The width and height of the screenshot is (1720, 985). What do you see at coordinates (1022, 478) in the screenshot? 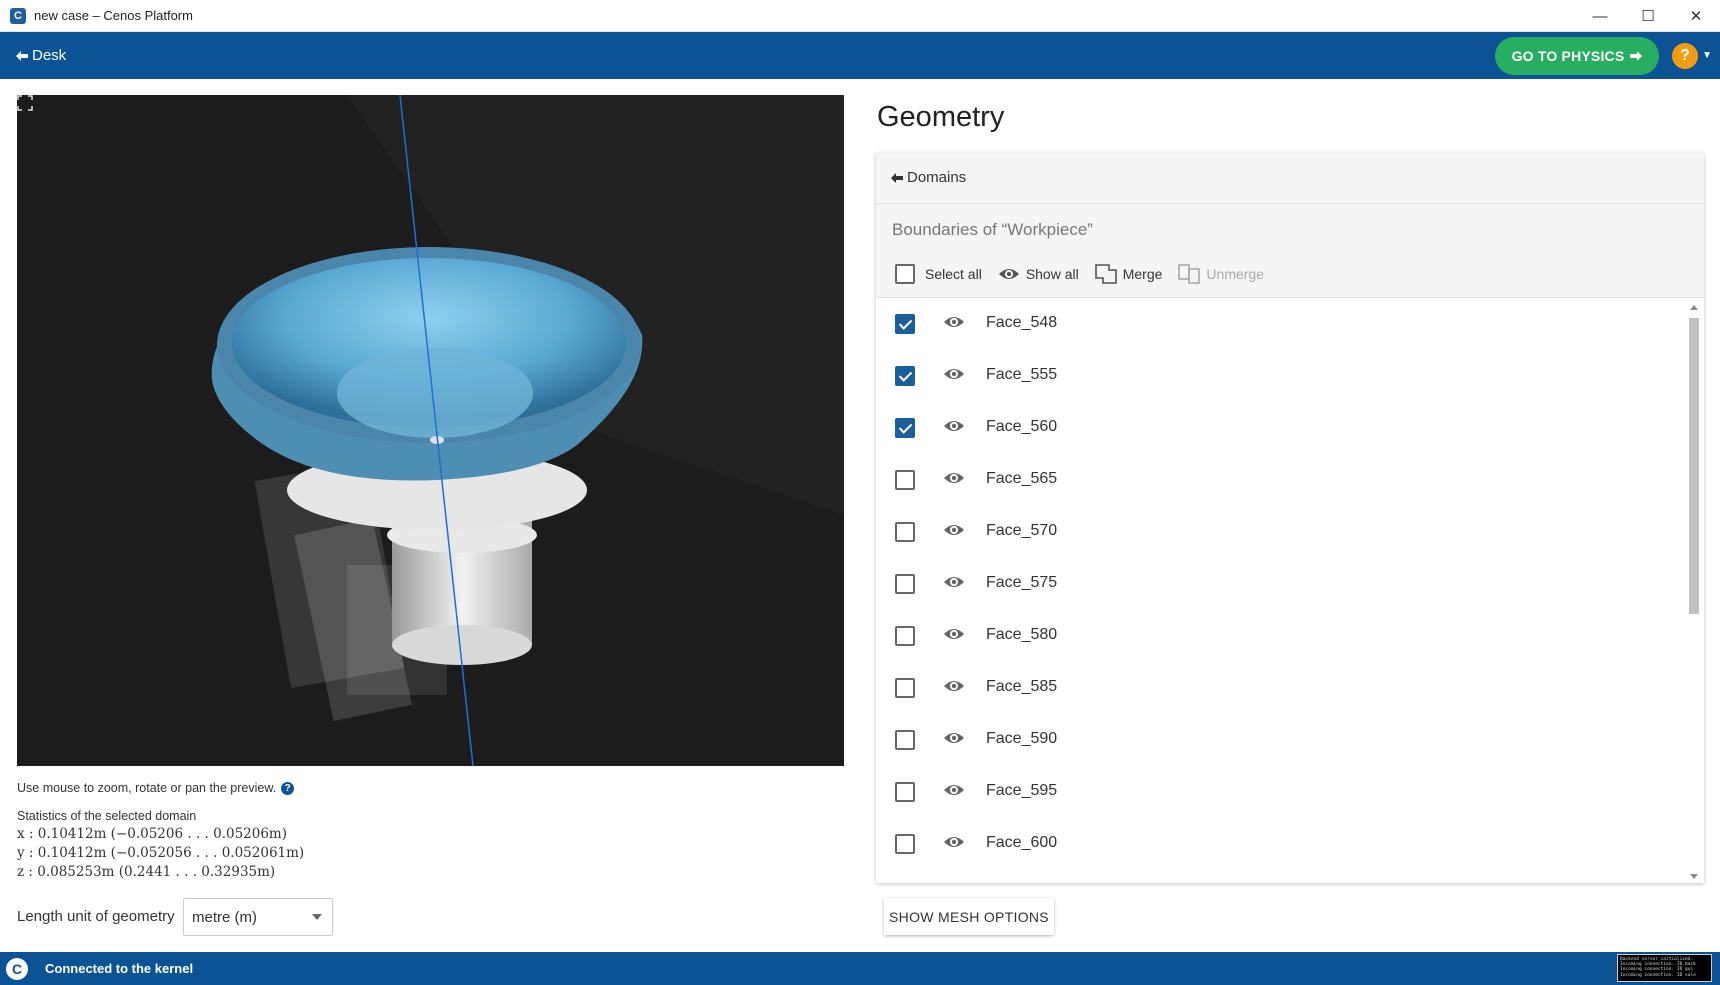
I see `face-label: Face_565` at bounding box center [1022, 478].